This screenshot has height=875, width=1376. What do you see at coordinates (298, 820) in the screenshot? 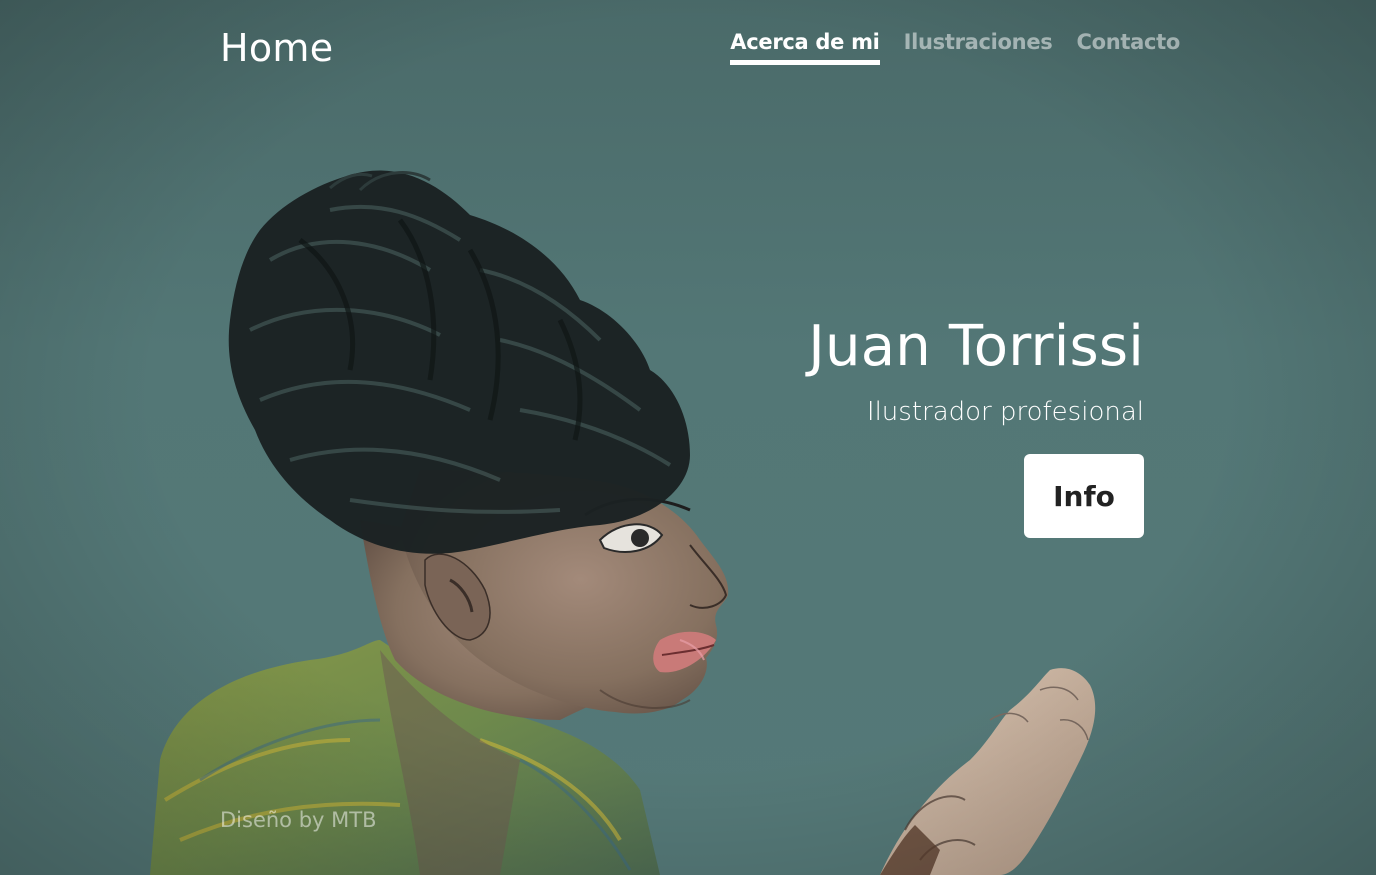
I see `footer-credit: Diseño by MTB` at bounding box center [298, 820].